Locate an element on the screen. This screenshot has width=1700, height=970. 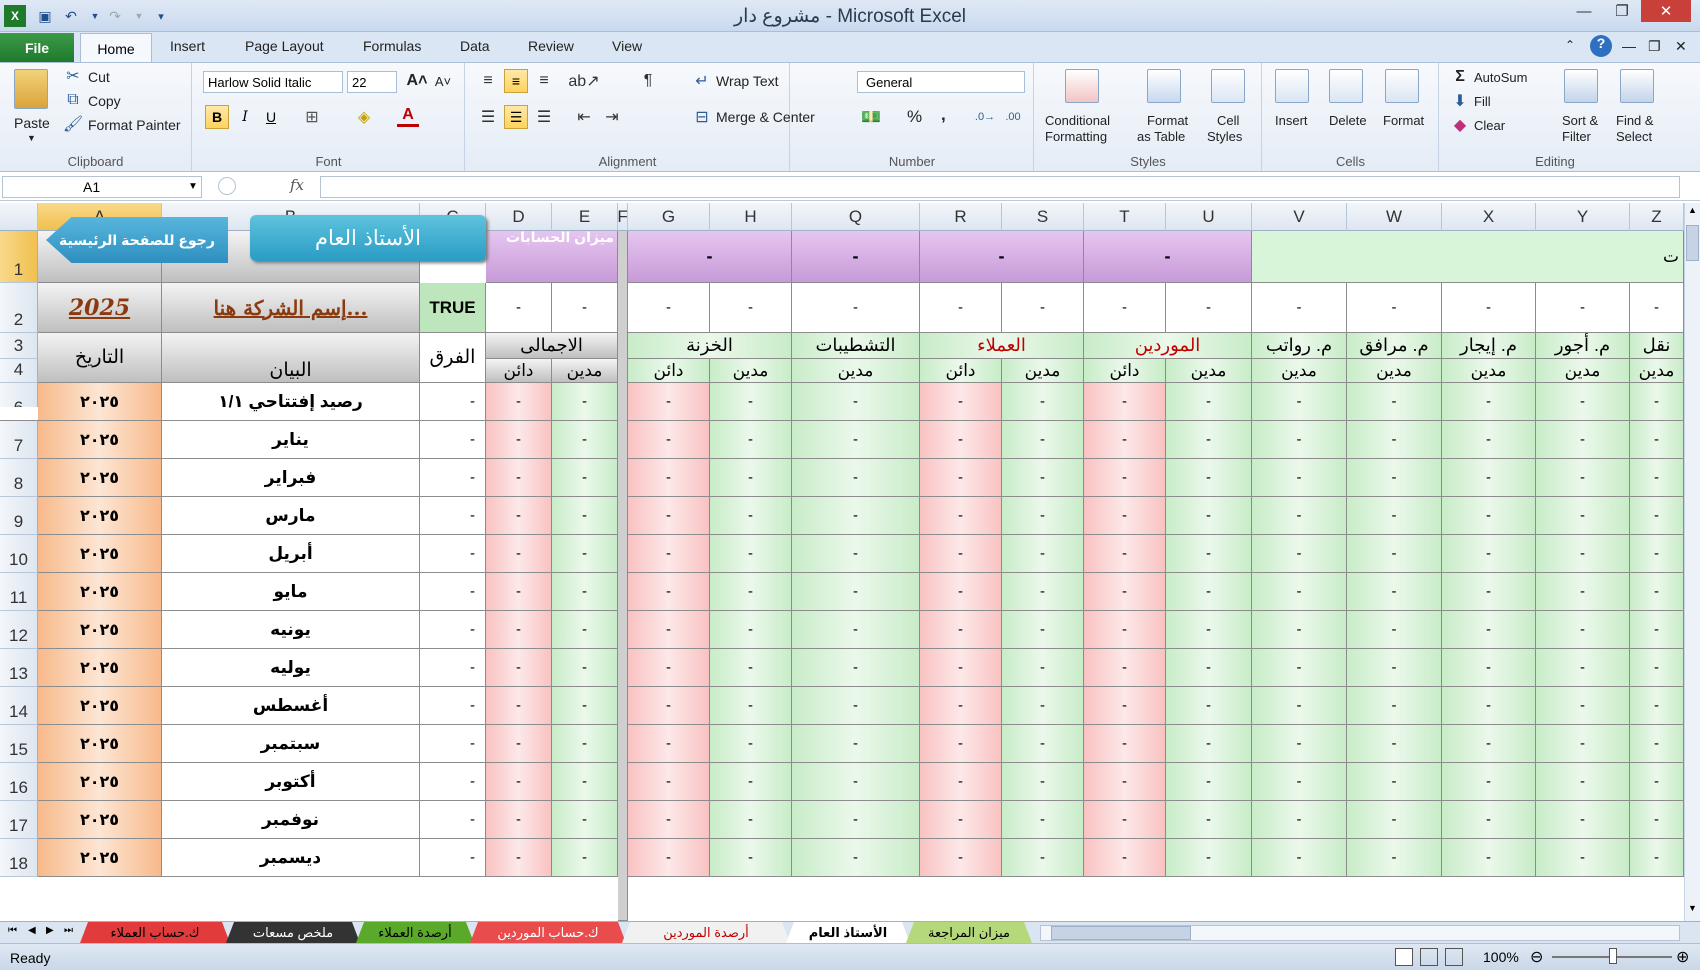
val-row-12-col-16: - is located at coordinates (1583, 858).